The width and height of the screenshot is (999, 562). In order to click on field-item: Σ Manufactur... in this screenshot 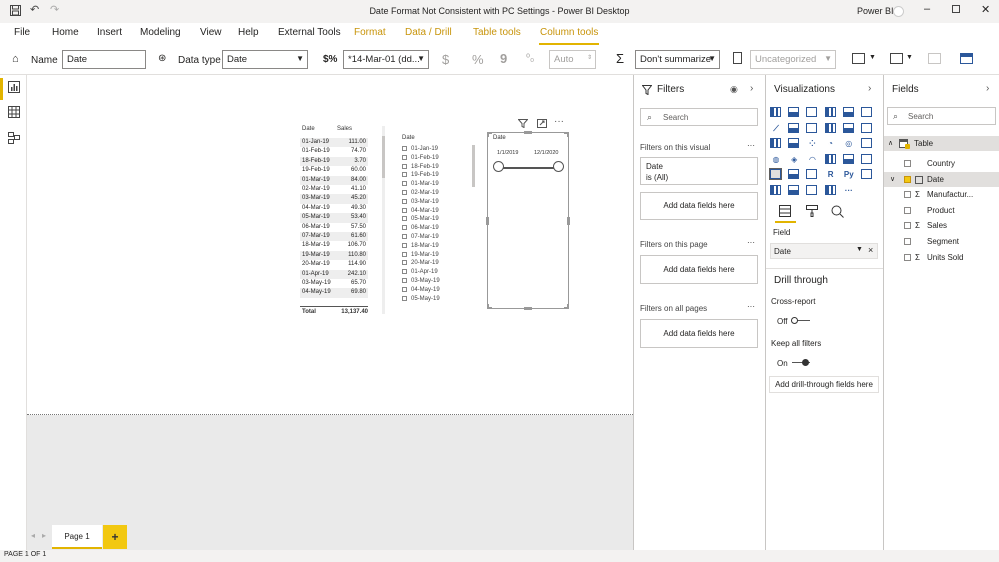, I will do `click(941, 194)`.